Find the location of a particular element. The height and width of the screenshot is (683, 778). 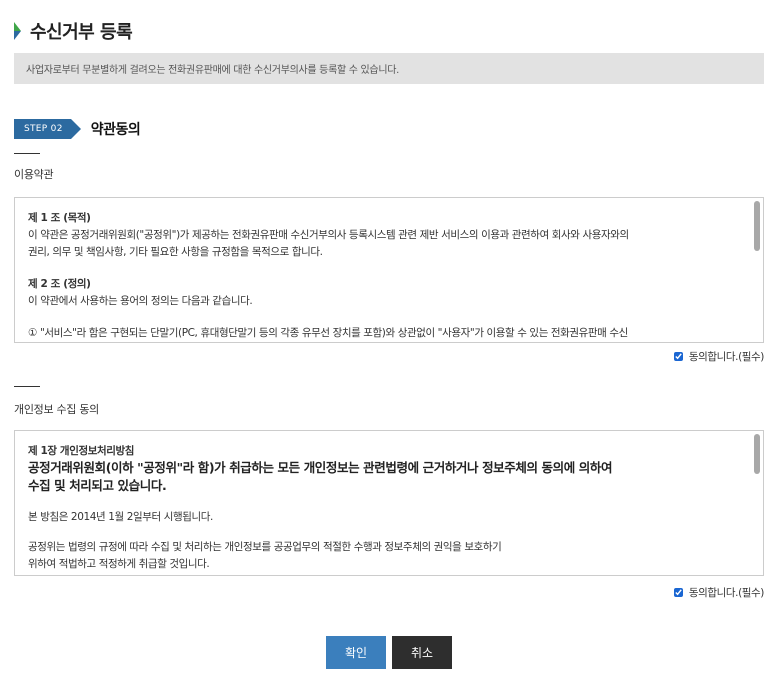

terms-article2-heading: 제 2 조 (정의) is located at coordinates (59, 284).